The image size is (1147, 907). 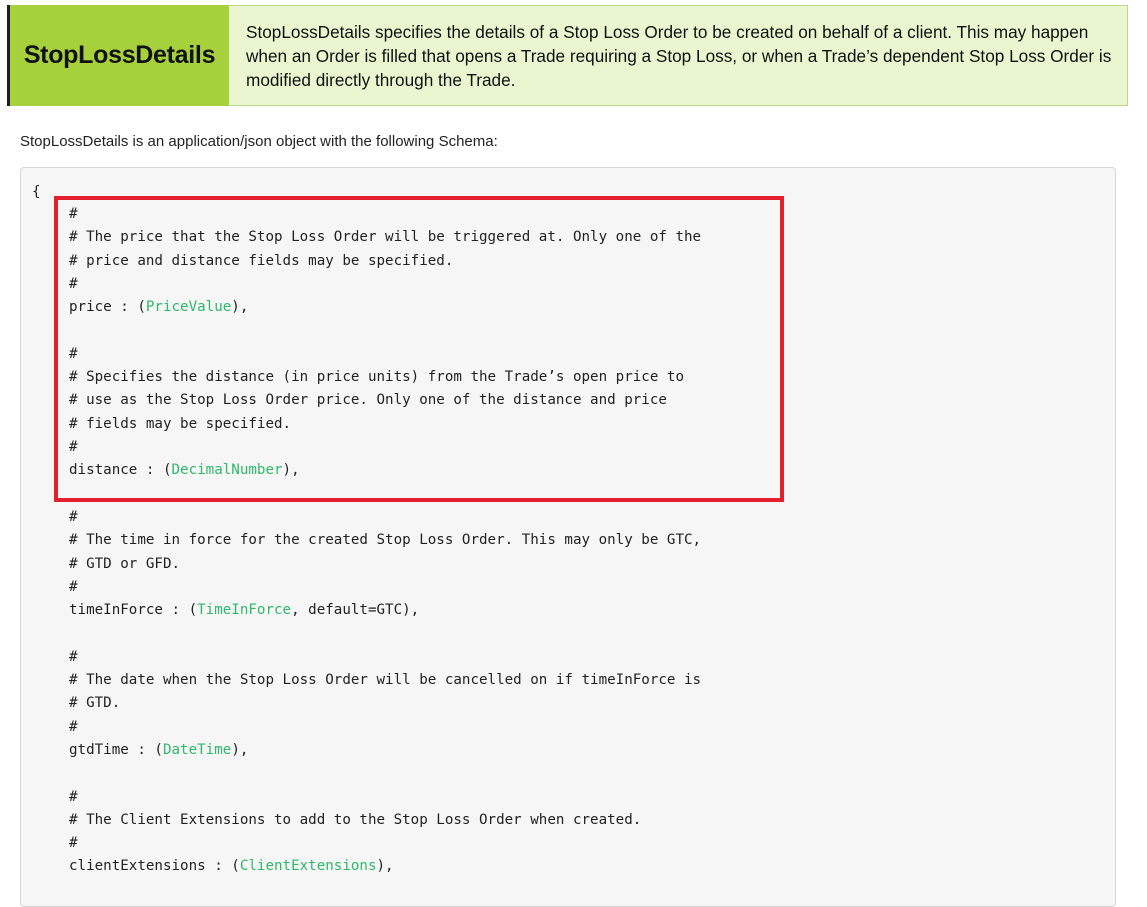 I want to click on field-name: clientExtensions : (, so click(x=154, y=866).